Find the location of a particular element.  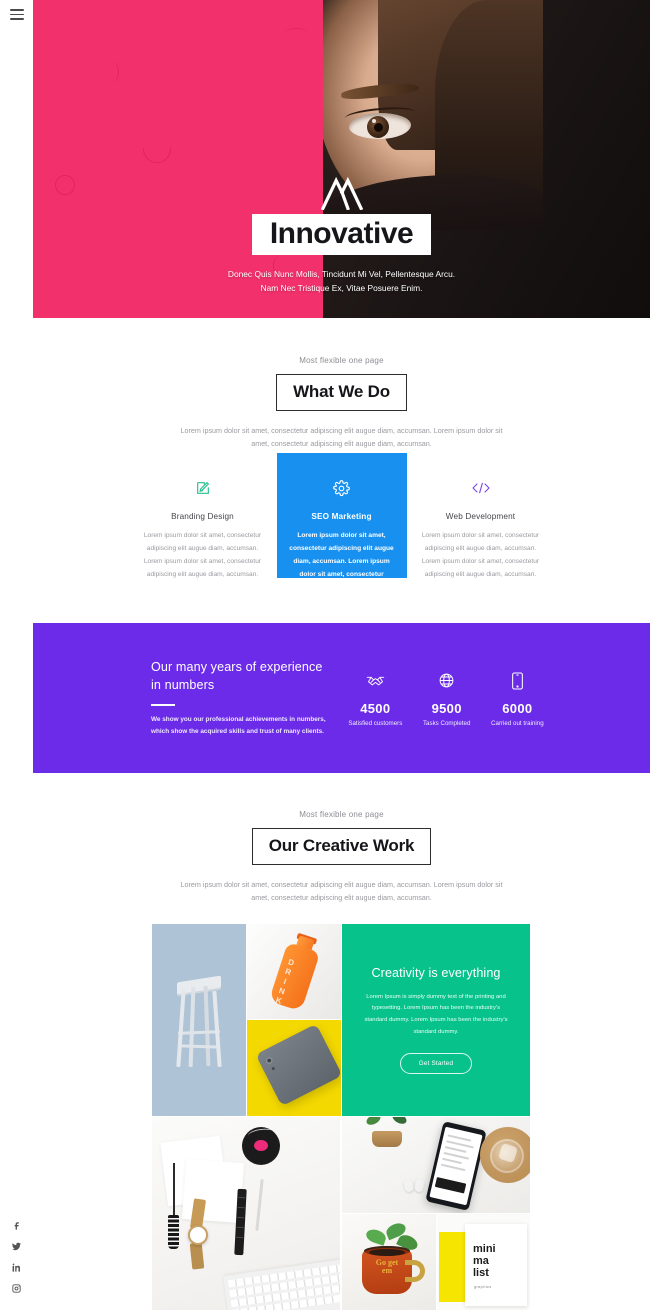

numbers-divider is located at coordinates (163, 704).